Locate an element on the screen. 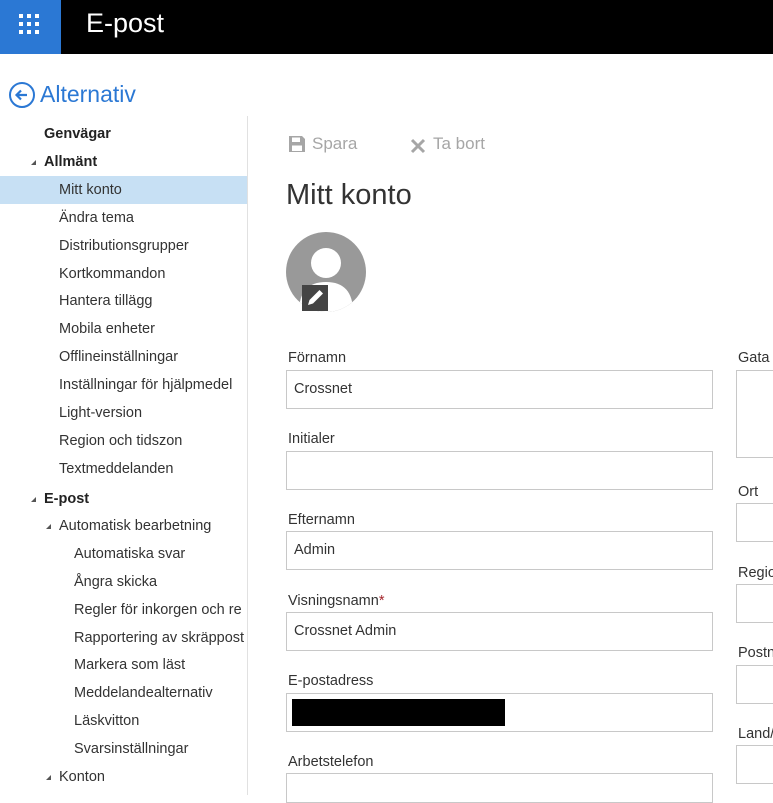  nav-item-mark-as-read: Markera som läst is located at coordinates (123, 665).